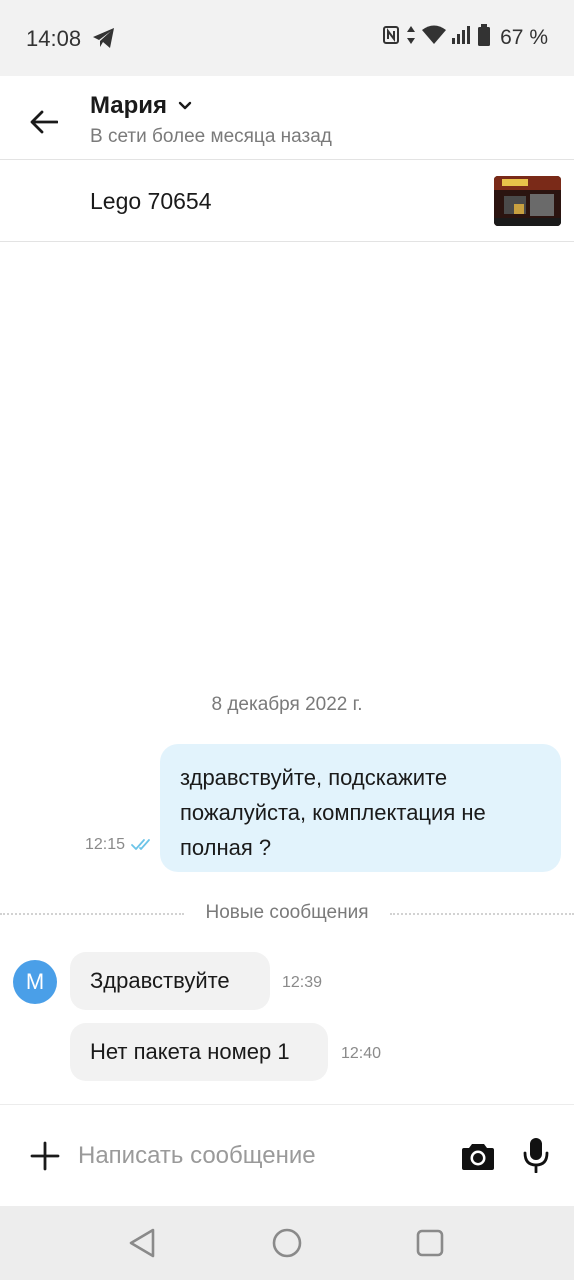 The image size is (574, 1280). What do you see at coordinates (151, 201) in the screenshot?
I see `product-title: Lego 70654` at bounding box center [151, 201].